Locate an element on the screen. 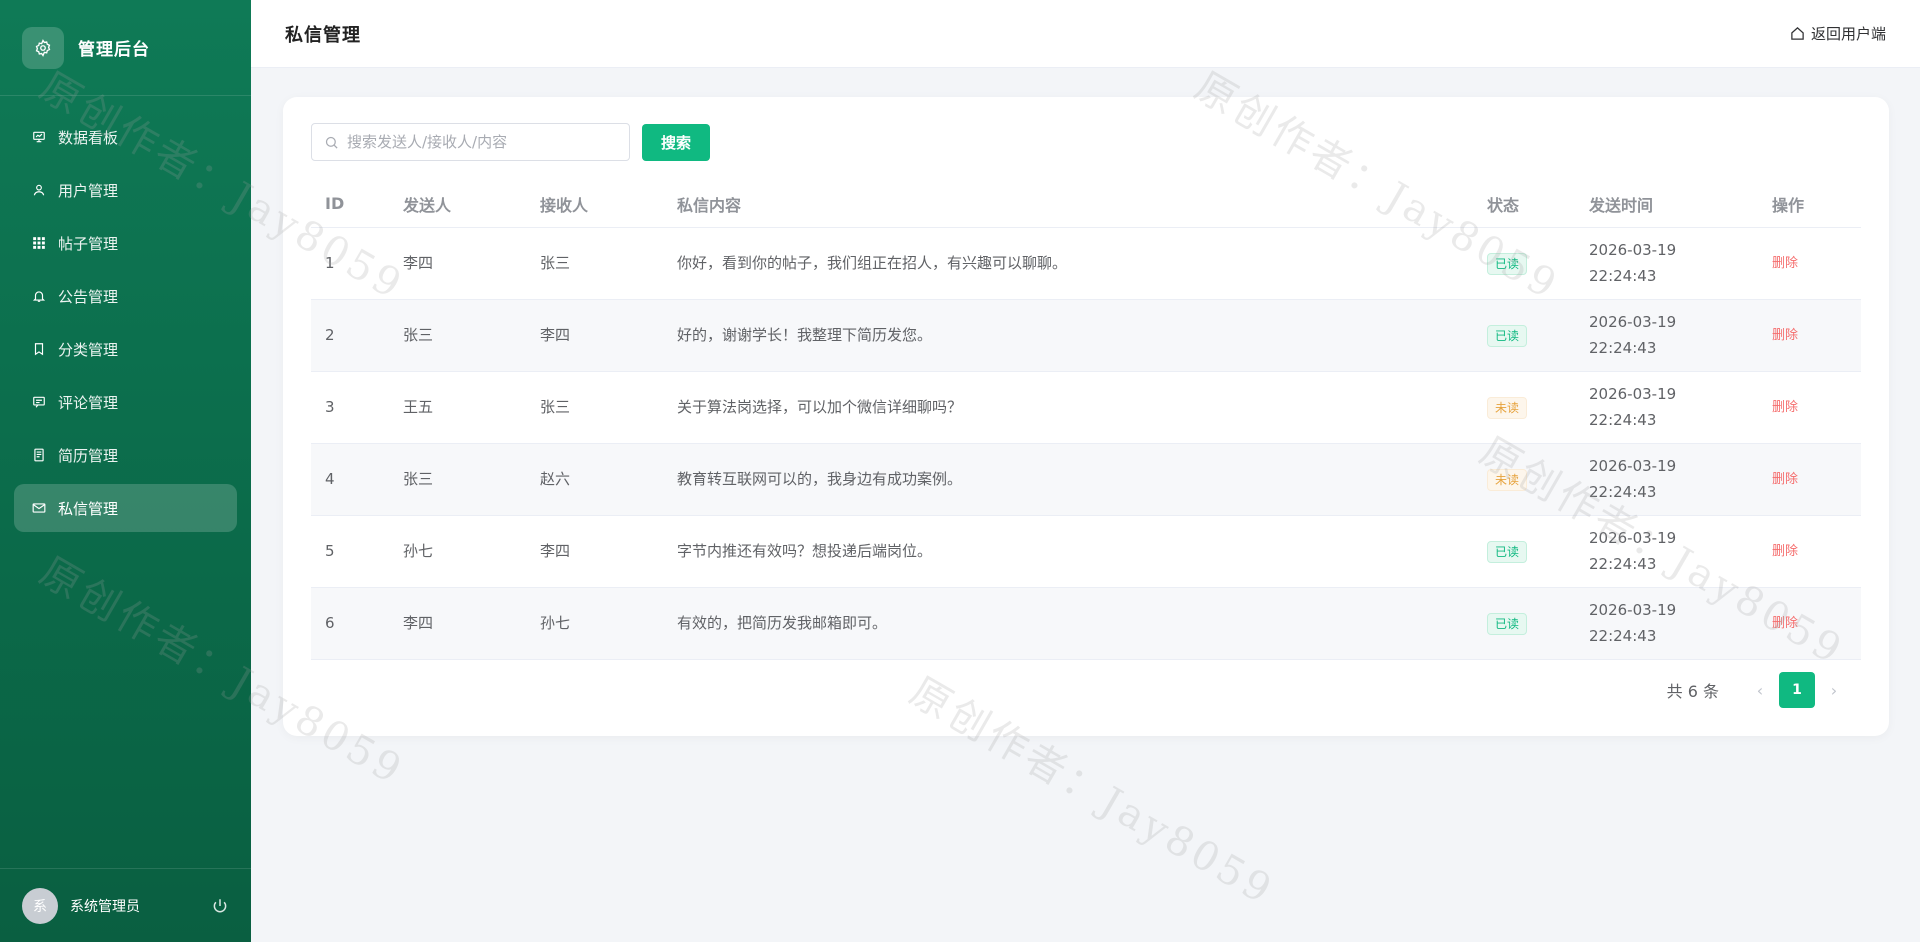 This screenshot has width=1920, height=942. brand-title: 管理后台 is located at coordinates (114, 50).